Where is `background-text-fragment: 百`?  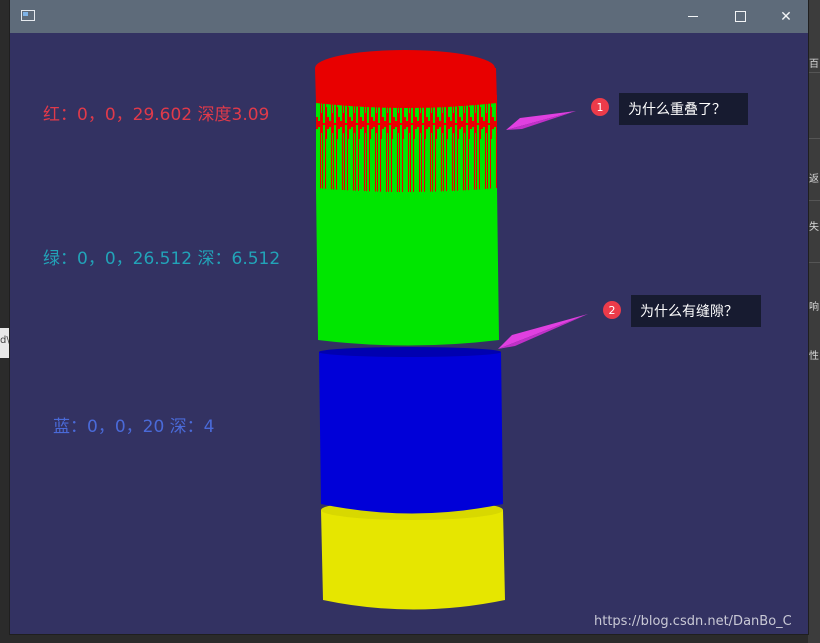
background-text-fragment: 百 is located at coordinates (814, 64).